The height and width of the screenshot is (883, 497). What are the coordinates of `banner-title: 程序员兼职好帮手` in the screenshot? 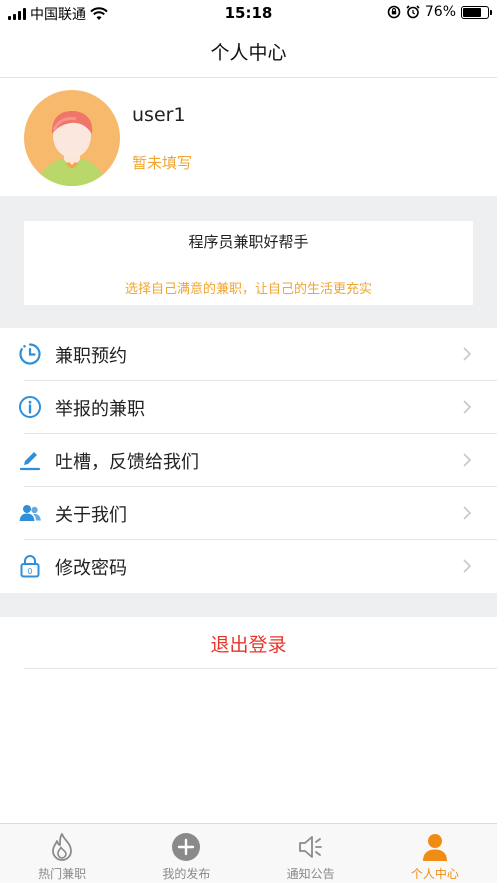 It's located at (248, 242).